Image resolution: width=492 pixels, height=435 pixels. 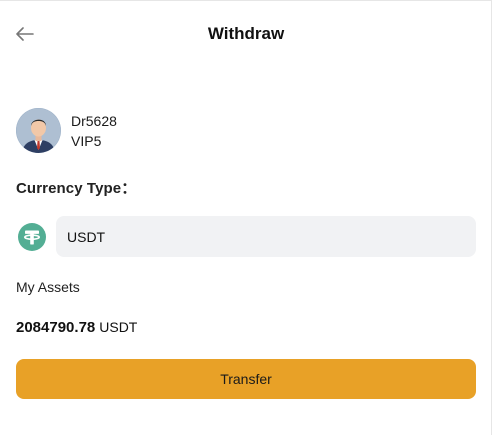 I want to click on page-title: Withdraw, so click(x=246, y=33).